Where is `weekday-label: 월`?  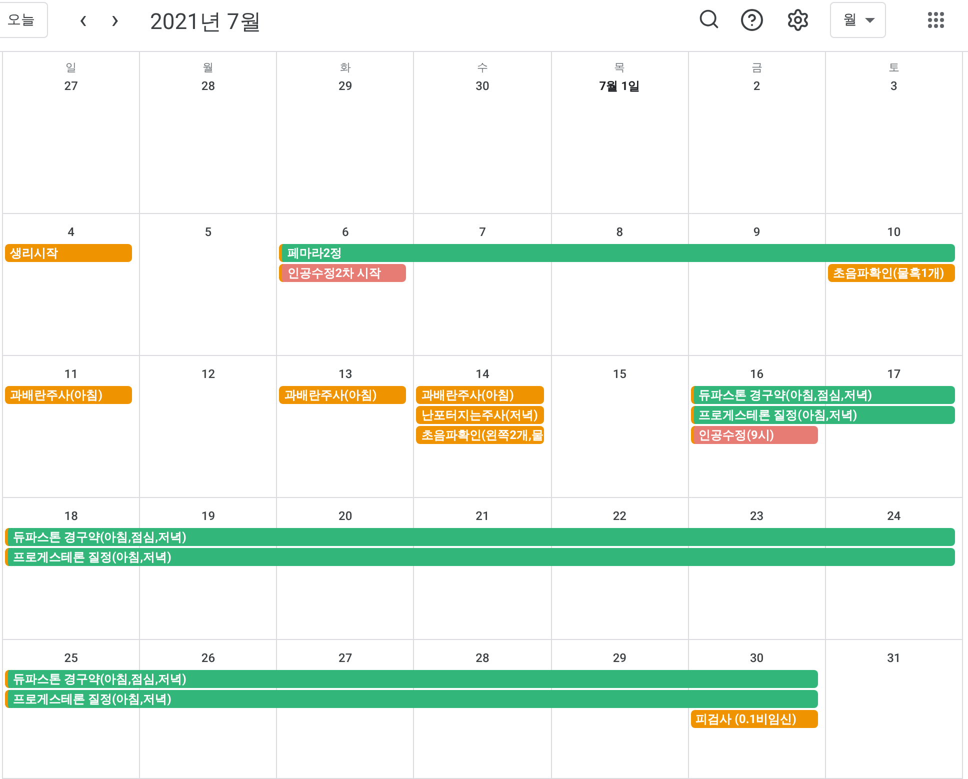 weekday-label: 월 is located at coordinates (208, 68).